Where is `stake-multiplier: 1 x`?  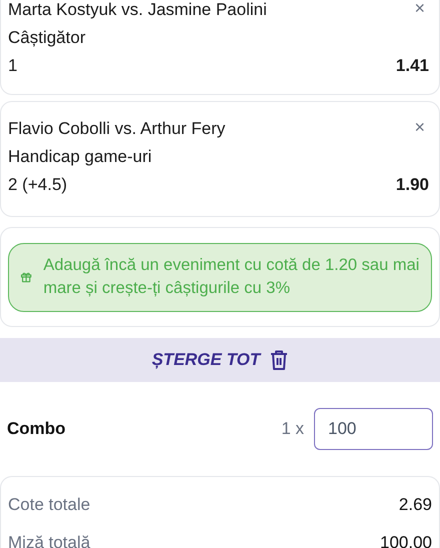 stake-multiplier: 1 x is located at coordinates (292, 429).